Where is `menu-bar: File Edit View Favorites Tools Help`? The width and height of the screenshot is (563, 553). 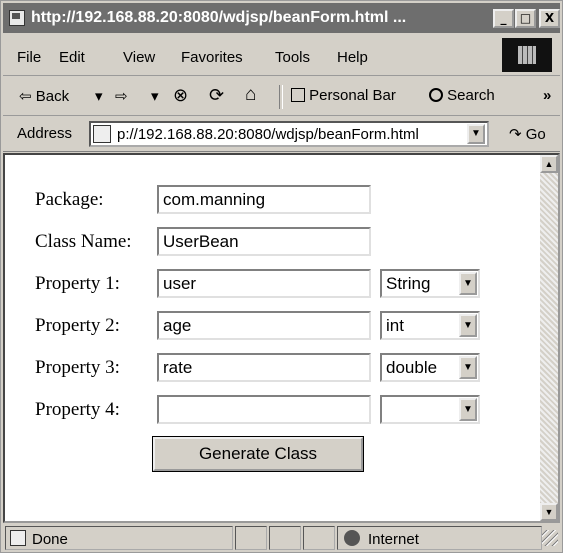
menu-bar: File Edit View Favorites Tools Help is located at coordinates (281, 55).